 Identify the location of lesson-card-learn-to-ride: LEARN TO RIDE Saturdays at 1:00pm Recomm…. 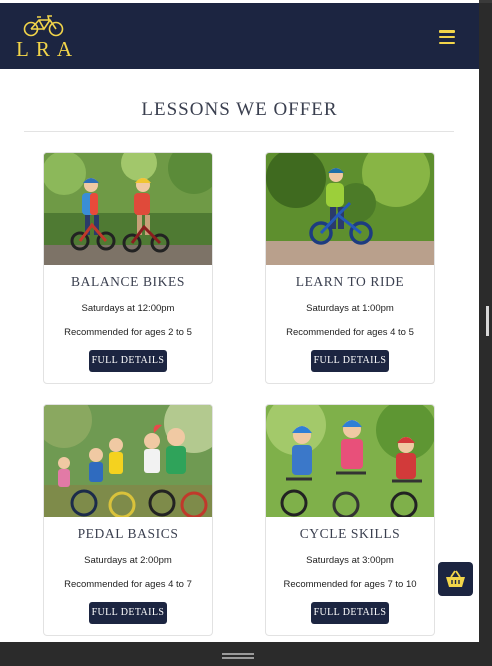
(350, 268).